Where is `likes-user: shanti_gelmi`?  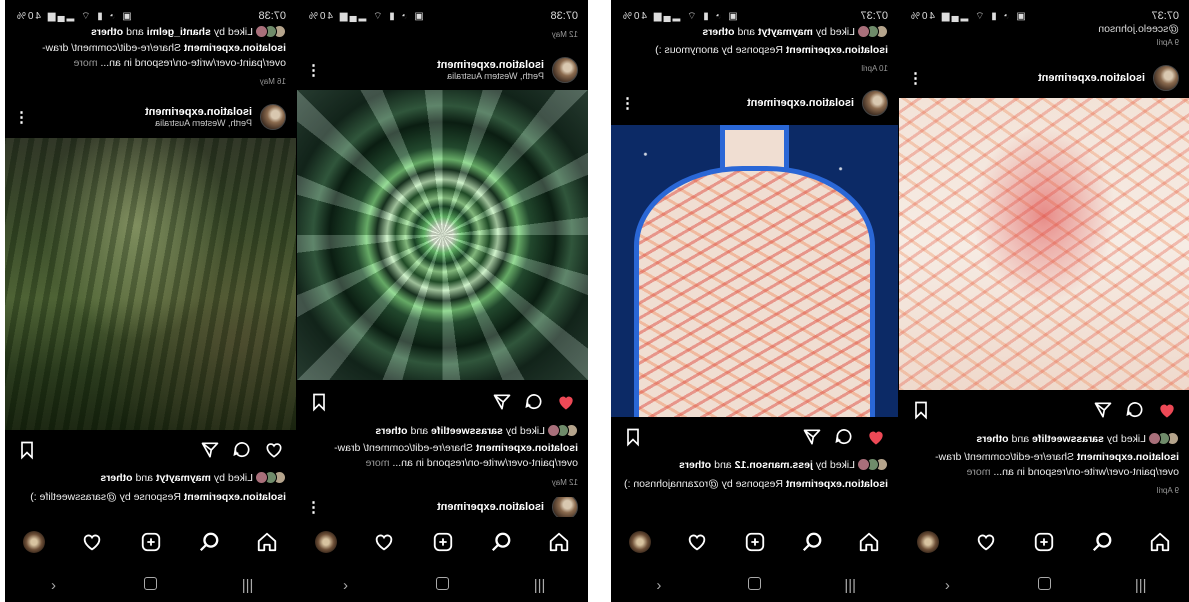
likes-user: shanti_gelmi is located at coordinates (179, 32).